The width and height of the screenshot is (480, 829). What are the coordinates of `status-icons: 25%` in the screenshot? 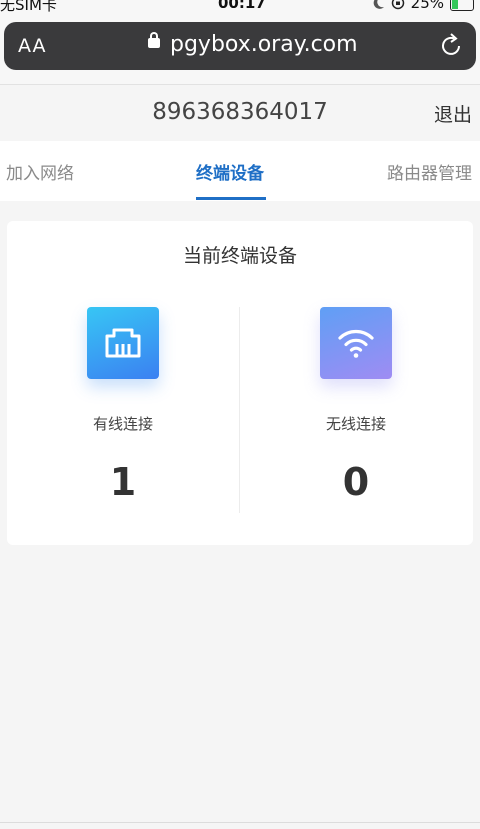 It's located at (423, 6).